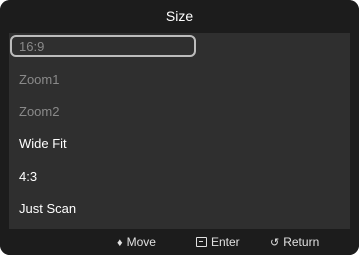 Image resolution: width=359 pixels, height=255 pixels. I want to click on menu-item-wide-fit: Wide Fit, so click(179, 144).